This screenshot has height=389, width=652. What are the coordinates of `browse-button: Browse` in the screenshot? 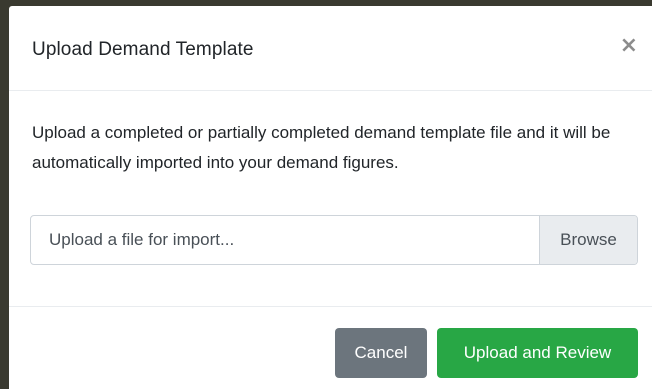 It's located at (588, 240).